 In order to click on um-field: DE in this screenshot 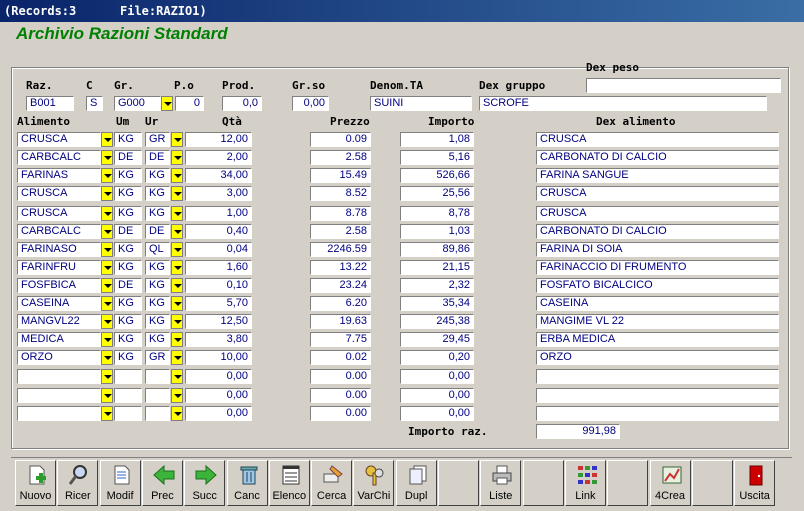, I will do `click(128, 285)`.